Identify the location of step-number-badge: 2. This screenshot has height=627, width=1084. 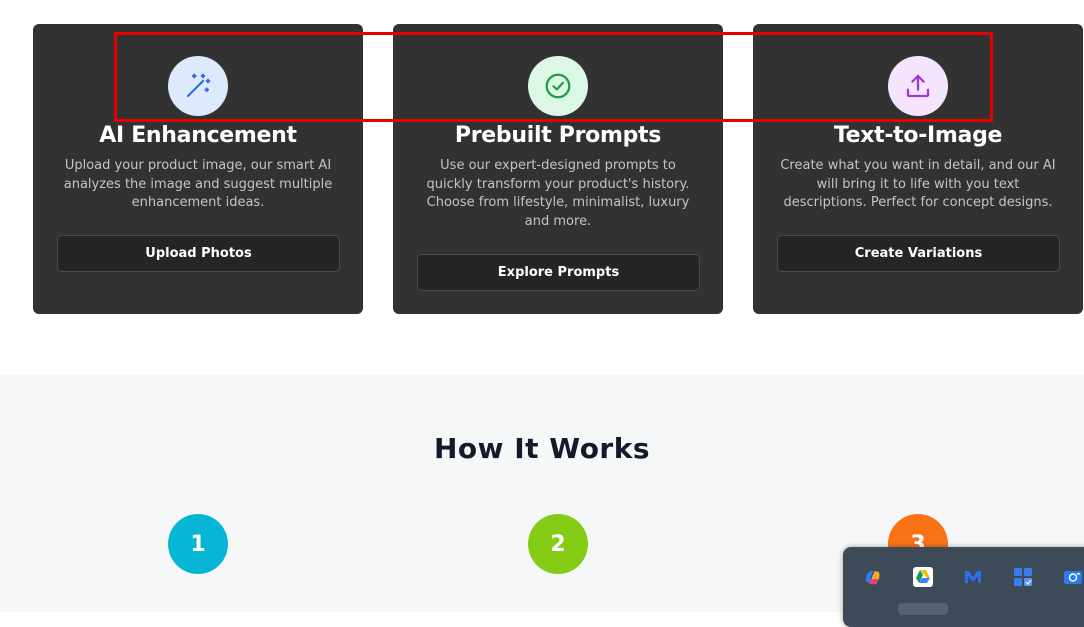
(558, 544).